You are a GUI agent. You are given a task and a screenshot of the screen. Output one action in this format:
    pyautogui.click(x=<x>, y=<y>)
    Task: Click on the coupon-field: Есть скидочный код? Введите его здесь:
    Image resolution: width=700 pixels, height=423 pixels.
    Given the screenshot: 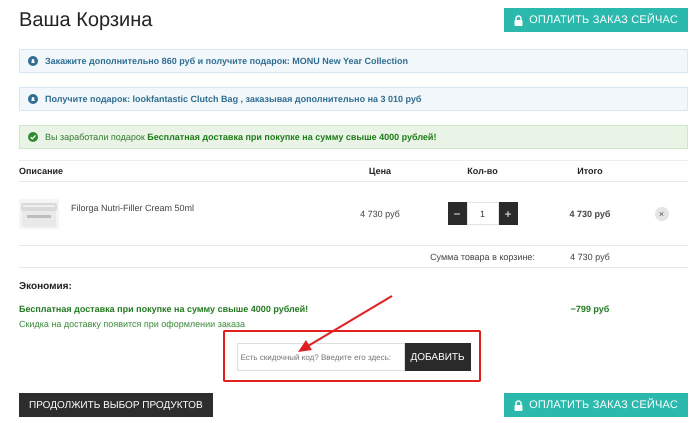 What is the action you would take?
    pyautogui.click(x=320, y=357)
    